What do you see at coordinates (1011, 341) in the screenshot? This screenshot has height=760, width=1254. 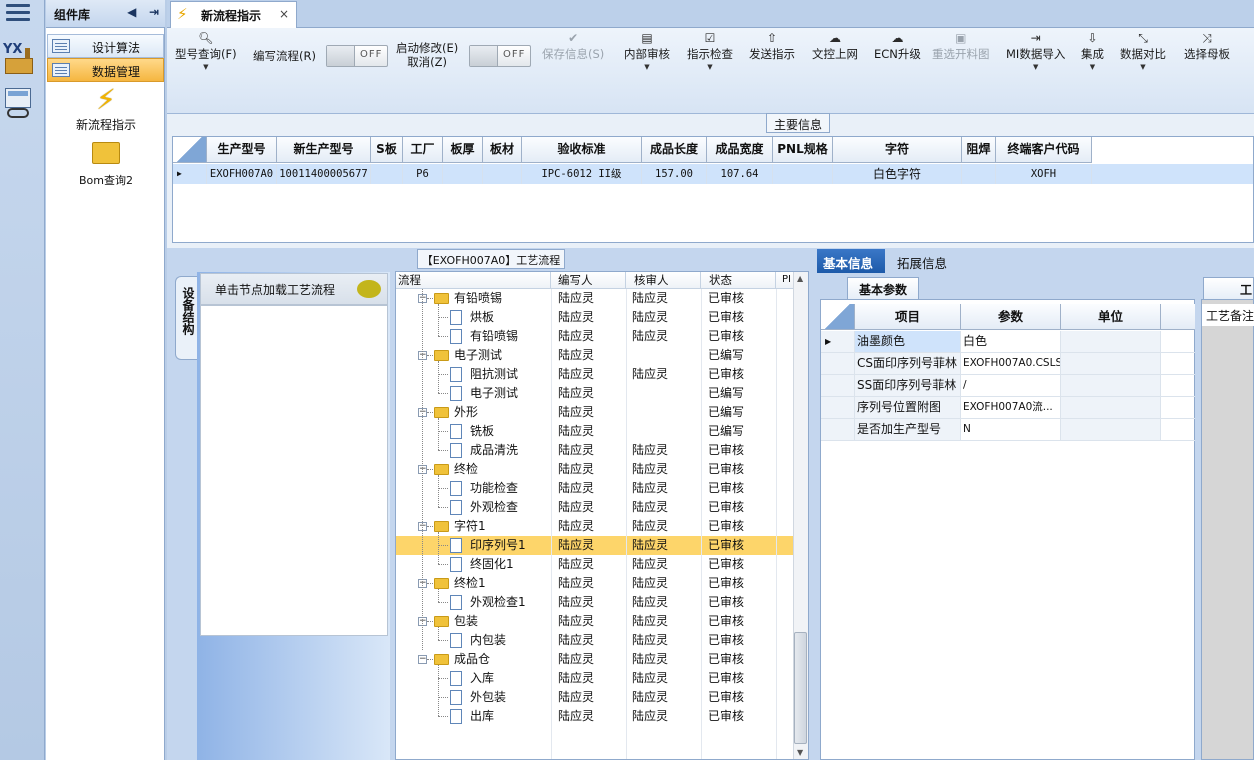 I see `param-value: 白色` at bounding box center [1011, 341].